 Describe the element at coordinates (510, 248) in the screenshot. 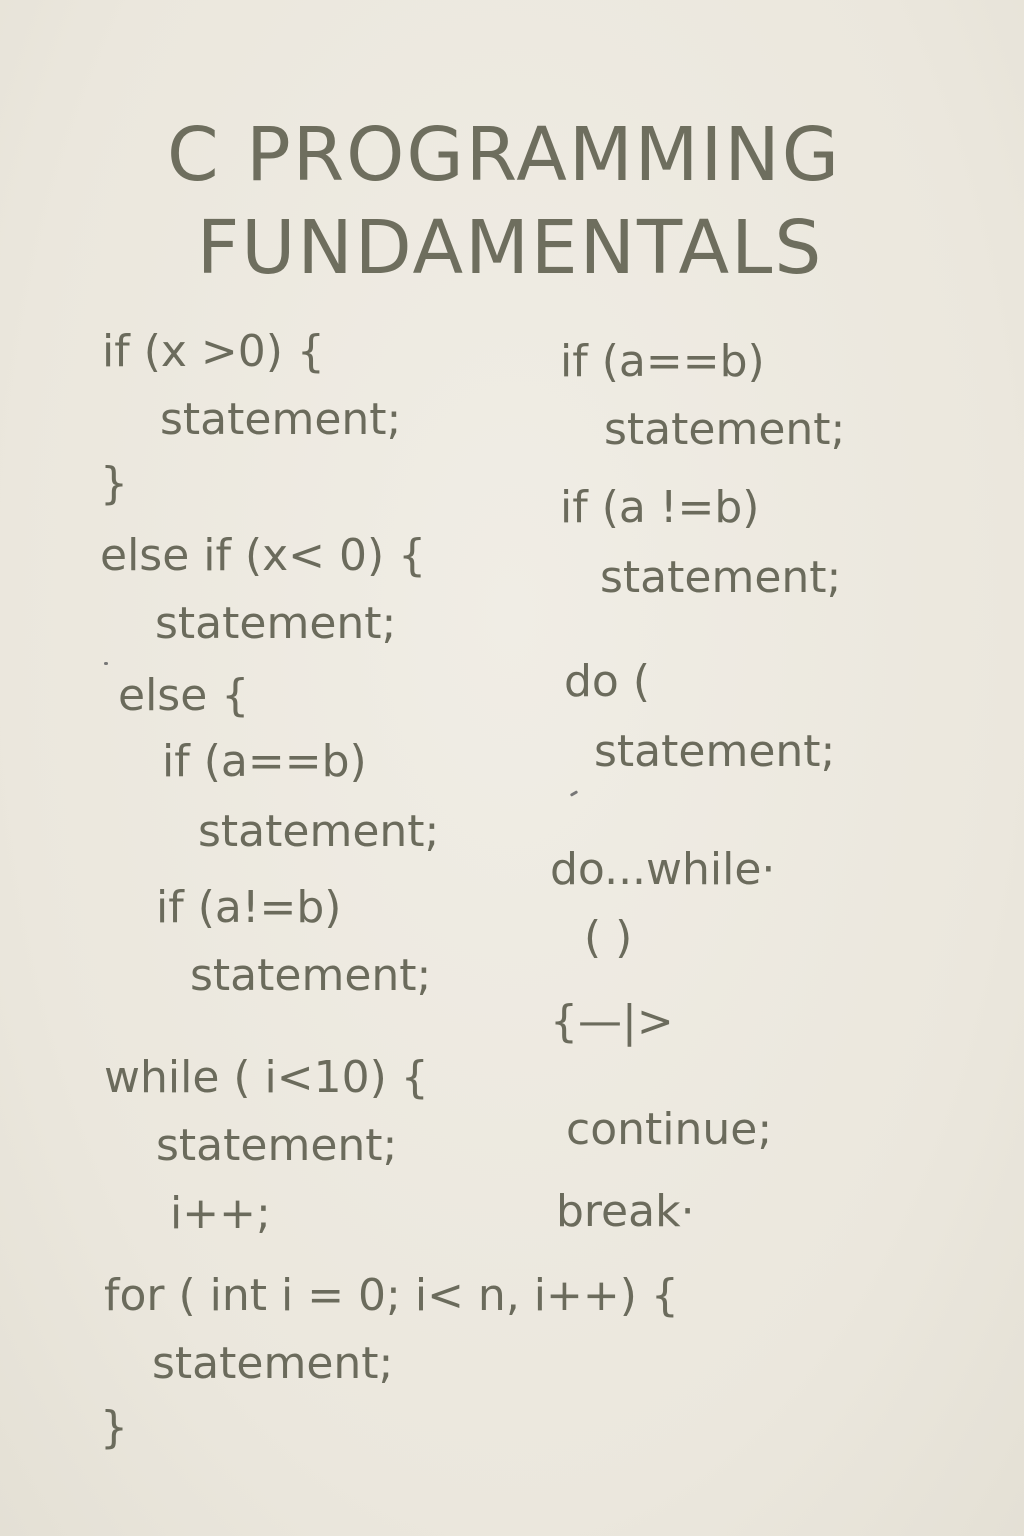

I see `title-line-2: FUNDAMENTALS` at that location.